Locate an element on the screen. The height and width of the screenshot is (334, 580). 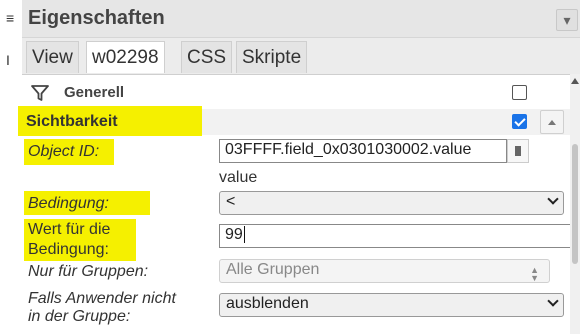
object-id-browse-button is located at coordinates (518, 151).